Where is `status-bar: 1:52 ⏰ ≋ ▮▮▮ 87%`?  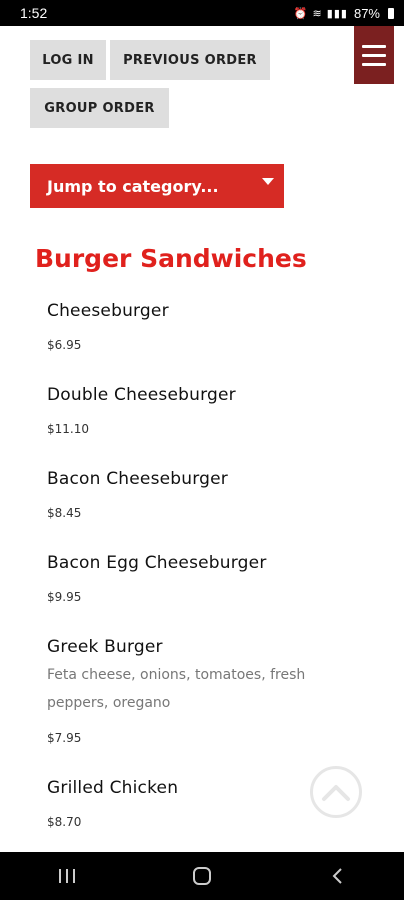
status-bar: 1:52 ⏰ ≋ ▮▮▮ 87% is located at coordinates (202, 13).